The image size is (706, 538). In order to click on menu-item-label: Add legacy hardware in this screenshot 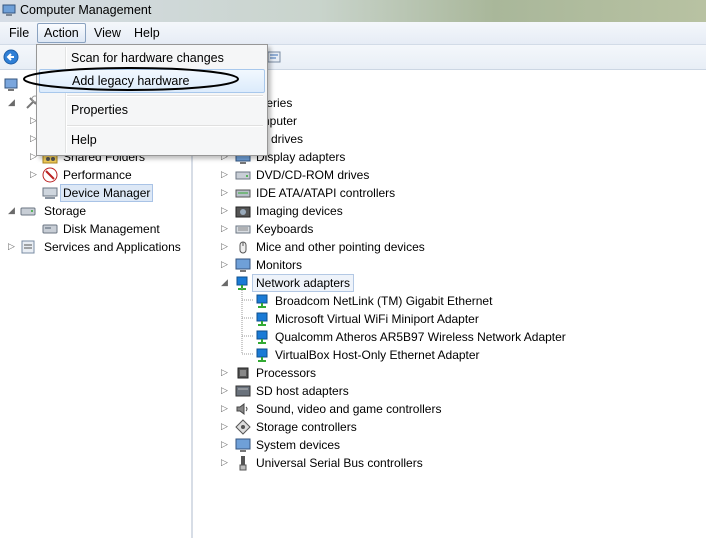, I will do `click(131, 81)`.